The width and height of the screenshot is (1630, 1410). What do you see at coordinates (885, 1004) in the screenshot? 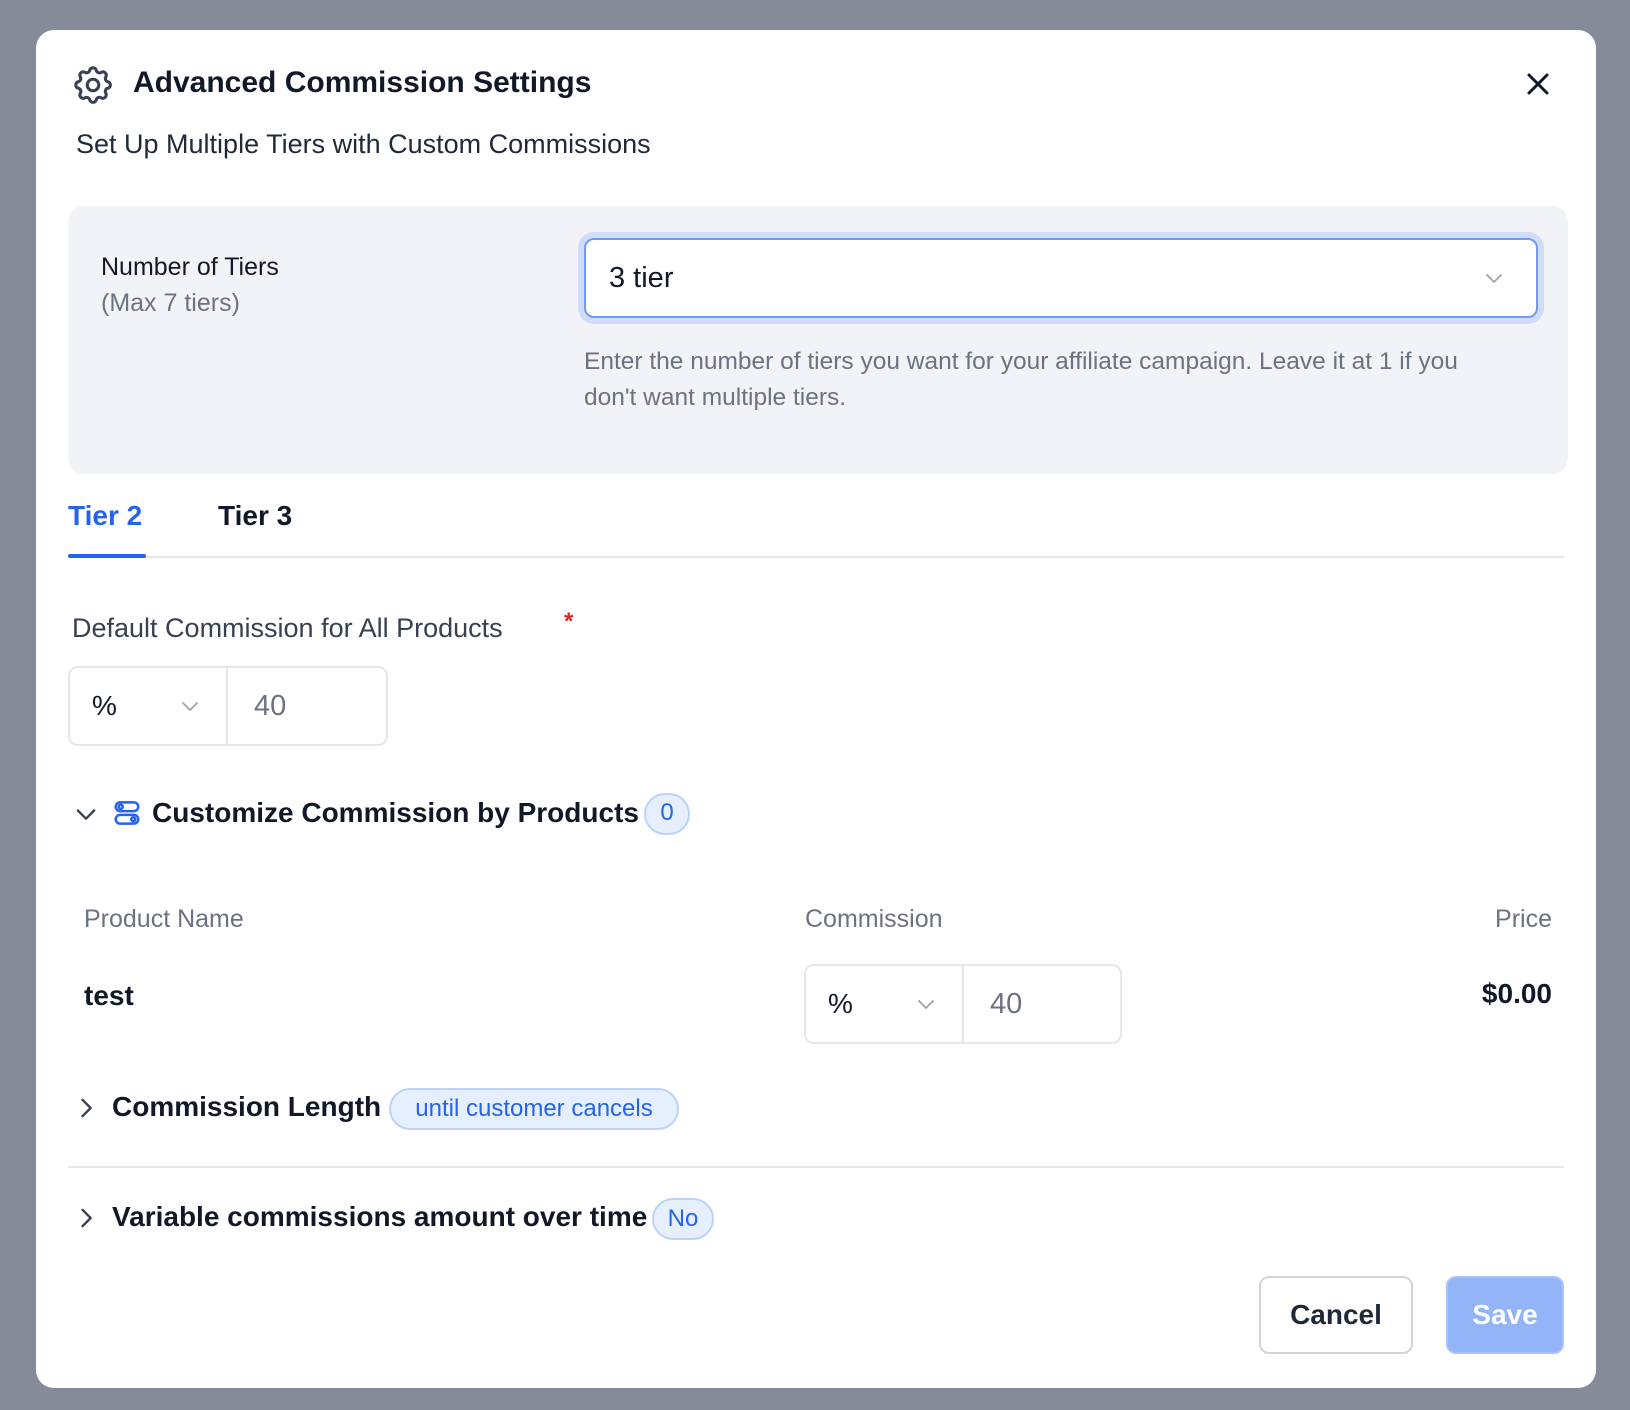
I see `product-commission-unit-select: %` at bounding box center [885, 1004].